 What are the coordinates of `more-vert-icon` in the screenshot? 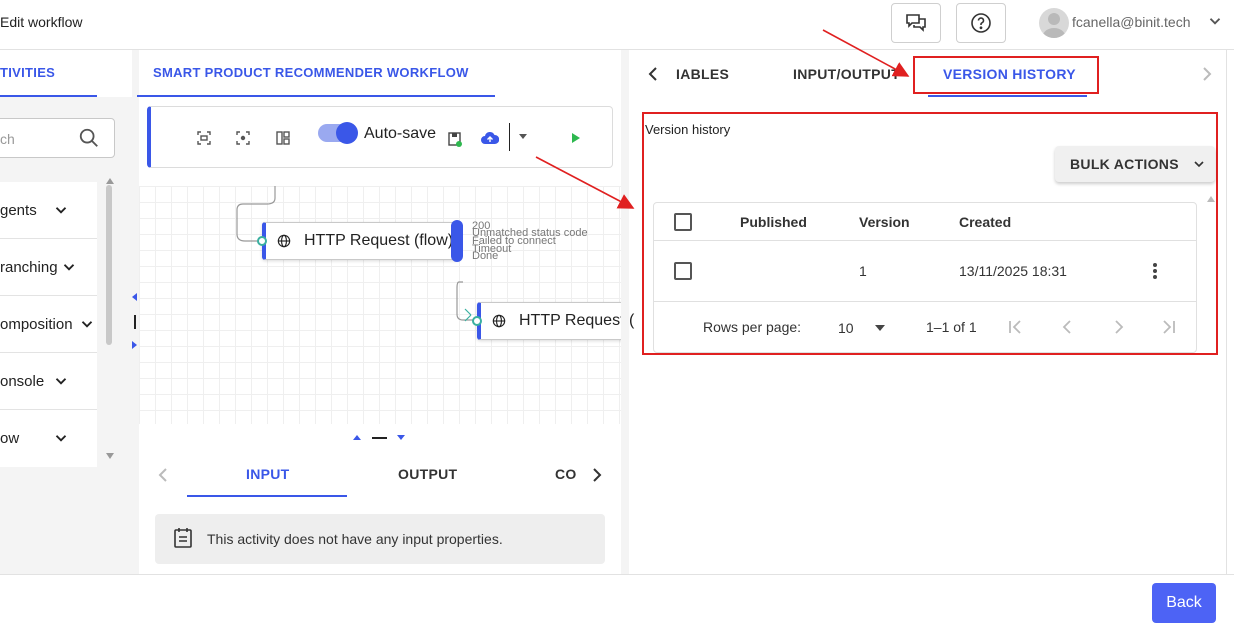 It's located at (1155, 271).